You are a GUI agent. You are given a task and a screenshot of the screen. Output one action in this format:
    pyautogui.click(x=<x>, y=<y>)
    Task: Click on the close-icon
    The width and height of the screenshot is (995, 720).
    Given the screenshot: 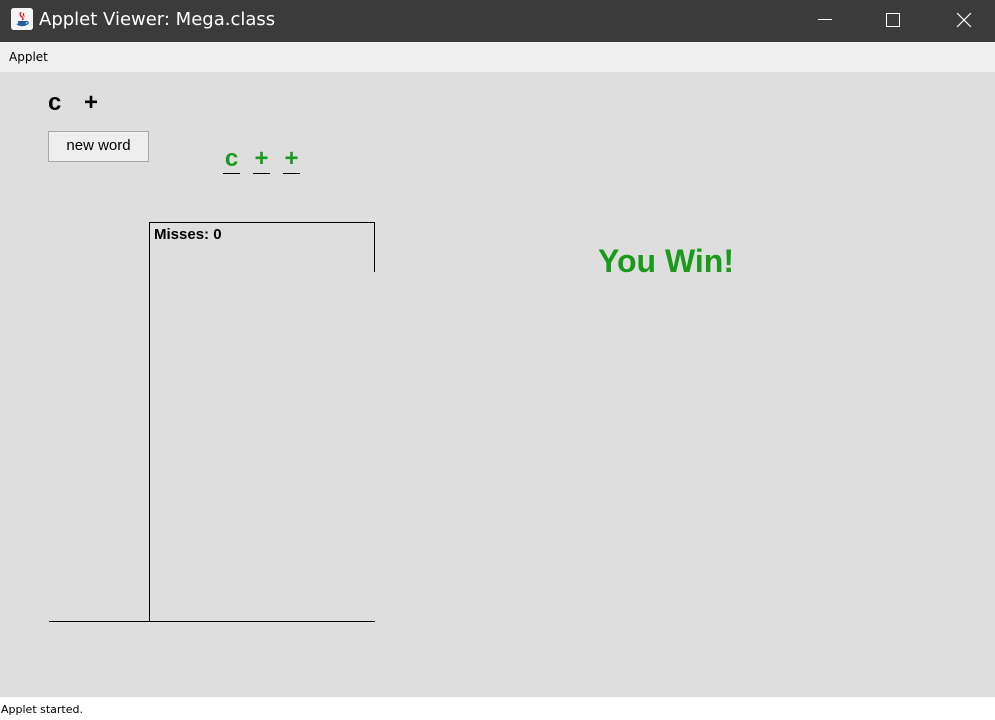 What is the action you would take?
    pyautogui.click(x=964, y=20)
    